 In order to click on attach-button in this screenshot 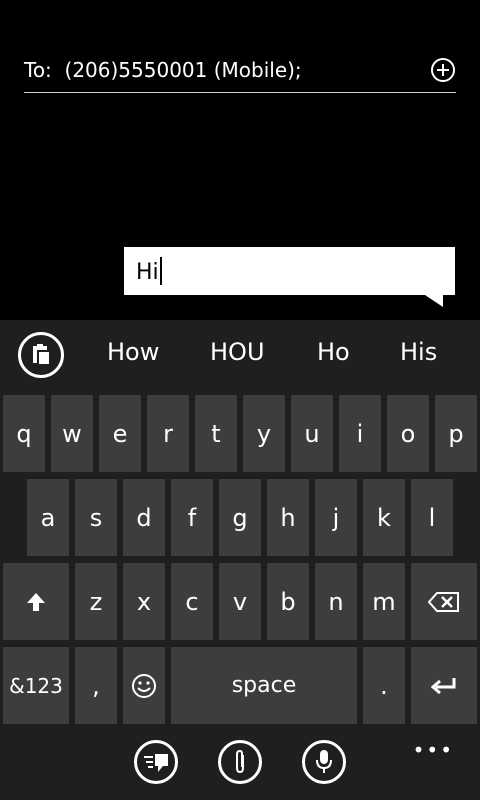, I will do `click(240, 762)`.